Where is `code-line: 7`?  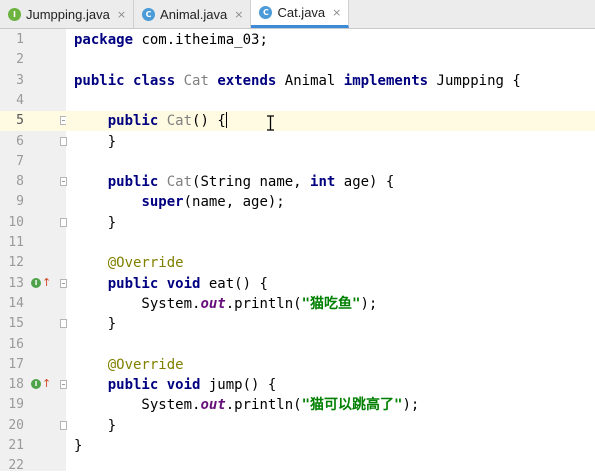 code-line: 7 is located at coordinates (297, 162).